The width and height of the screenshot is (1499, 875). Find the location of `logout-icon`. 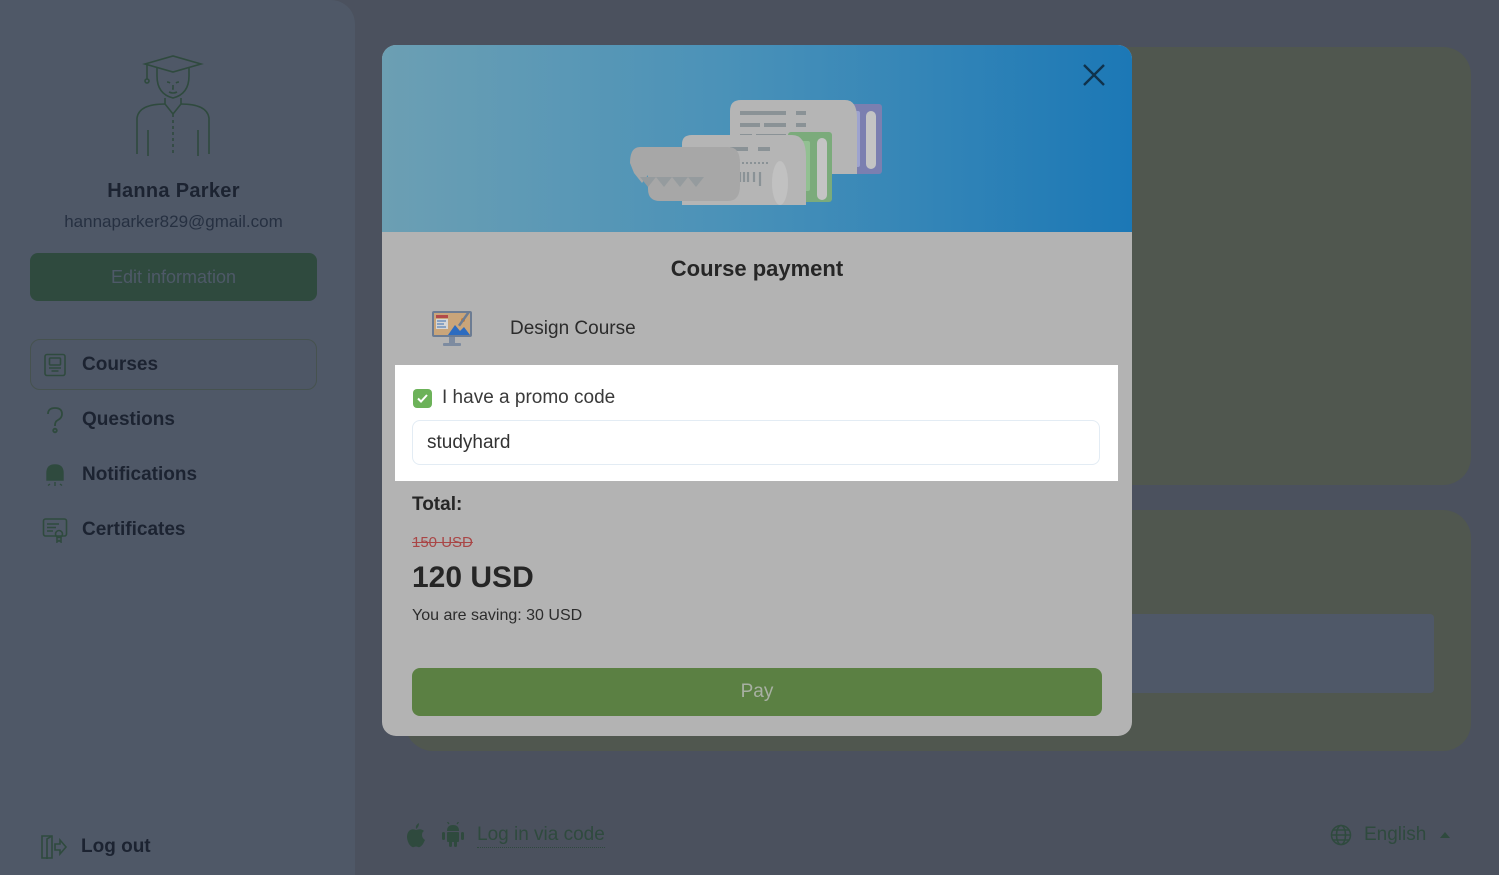

logout-icon is located at coordinates (54, 847).